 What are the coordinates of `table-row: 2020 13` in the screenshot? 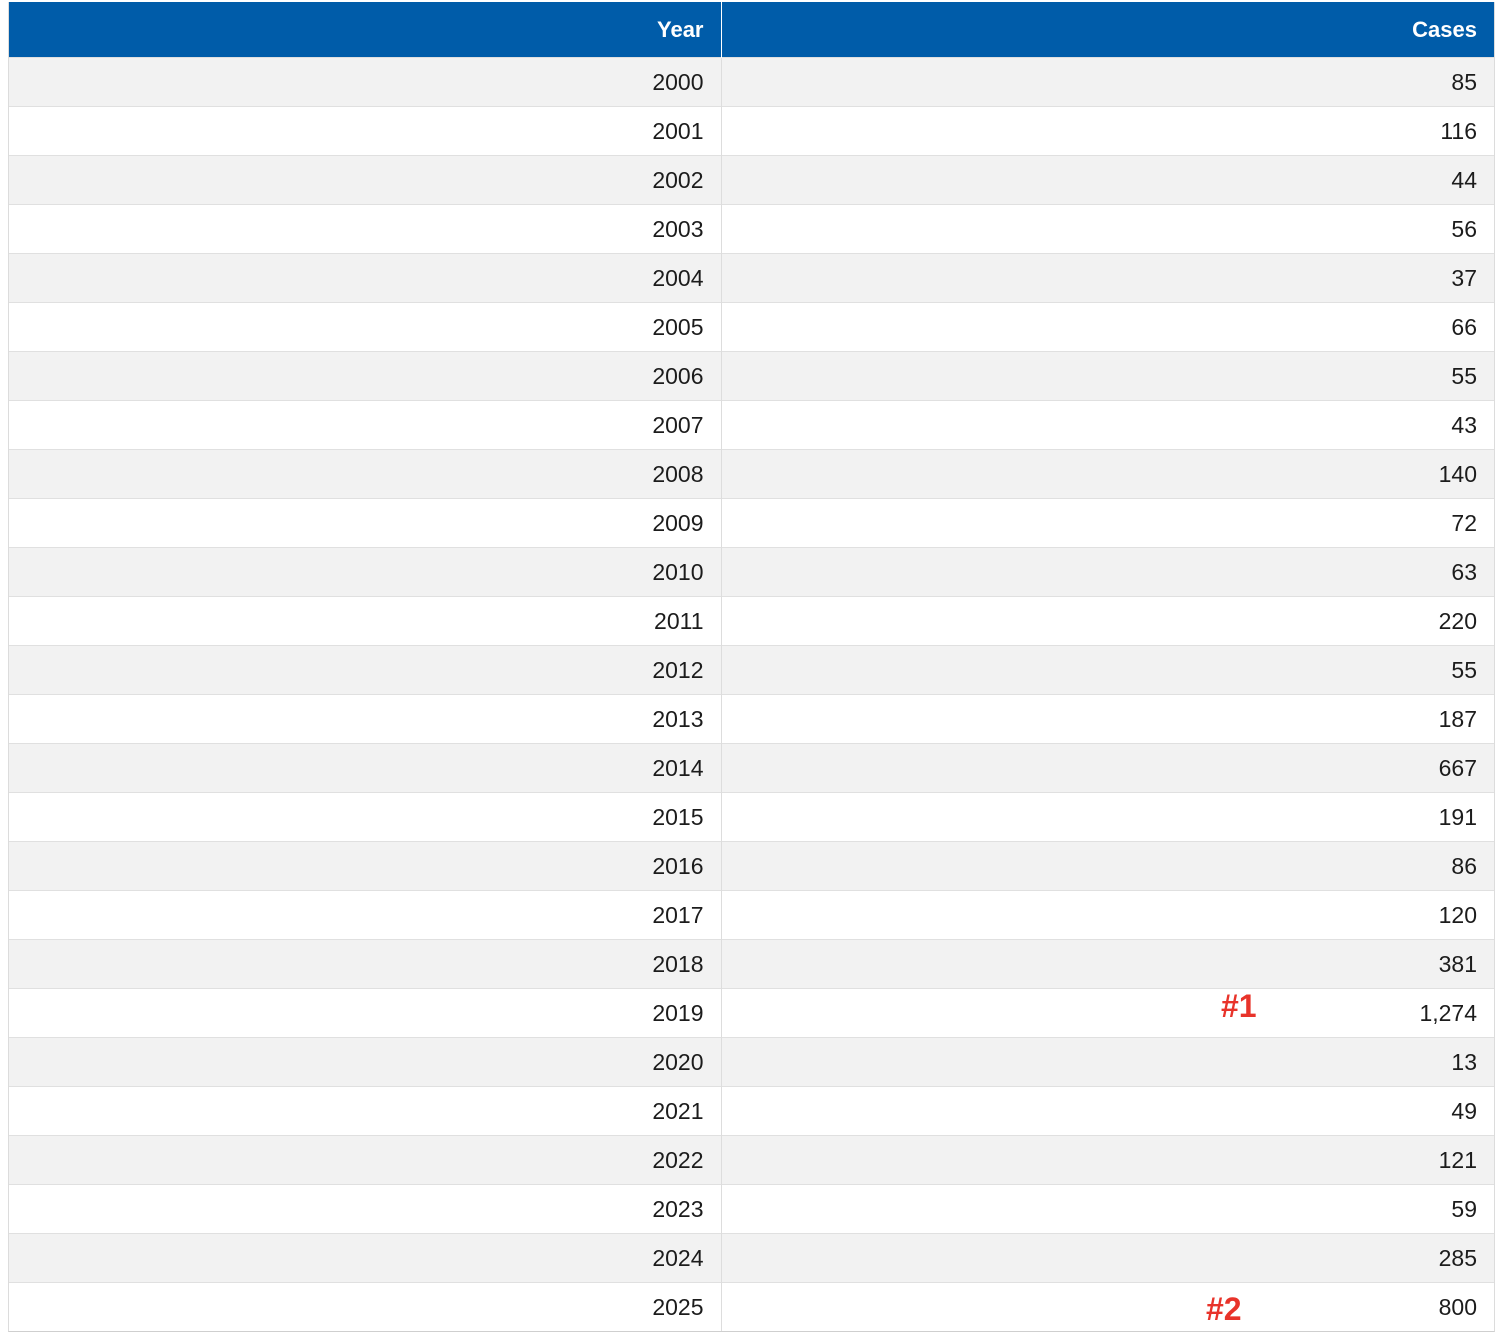 It's located at (751, 1062).